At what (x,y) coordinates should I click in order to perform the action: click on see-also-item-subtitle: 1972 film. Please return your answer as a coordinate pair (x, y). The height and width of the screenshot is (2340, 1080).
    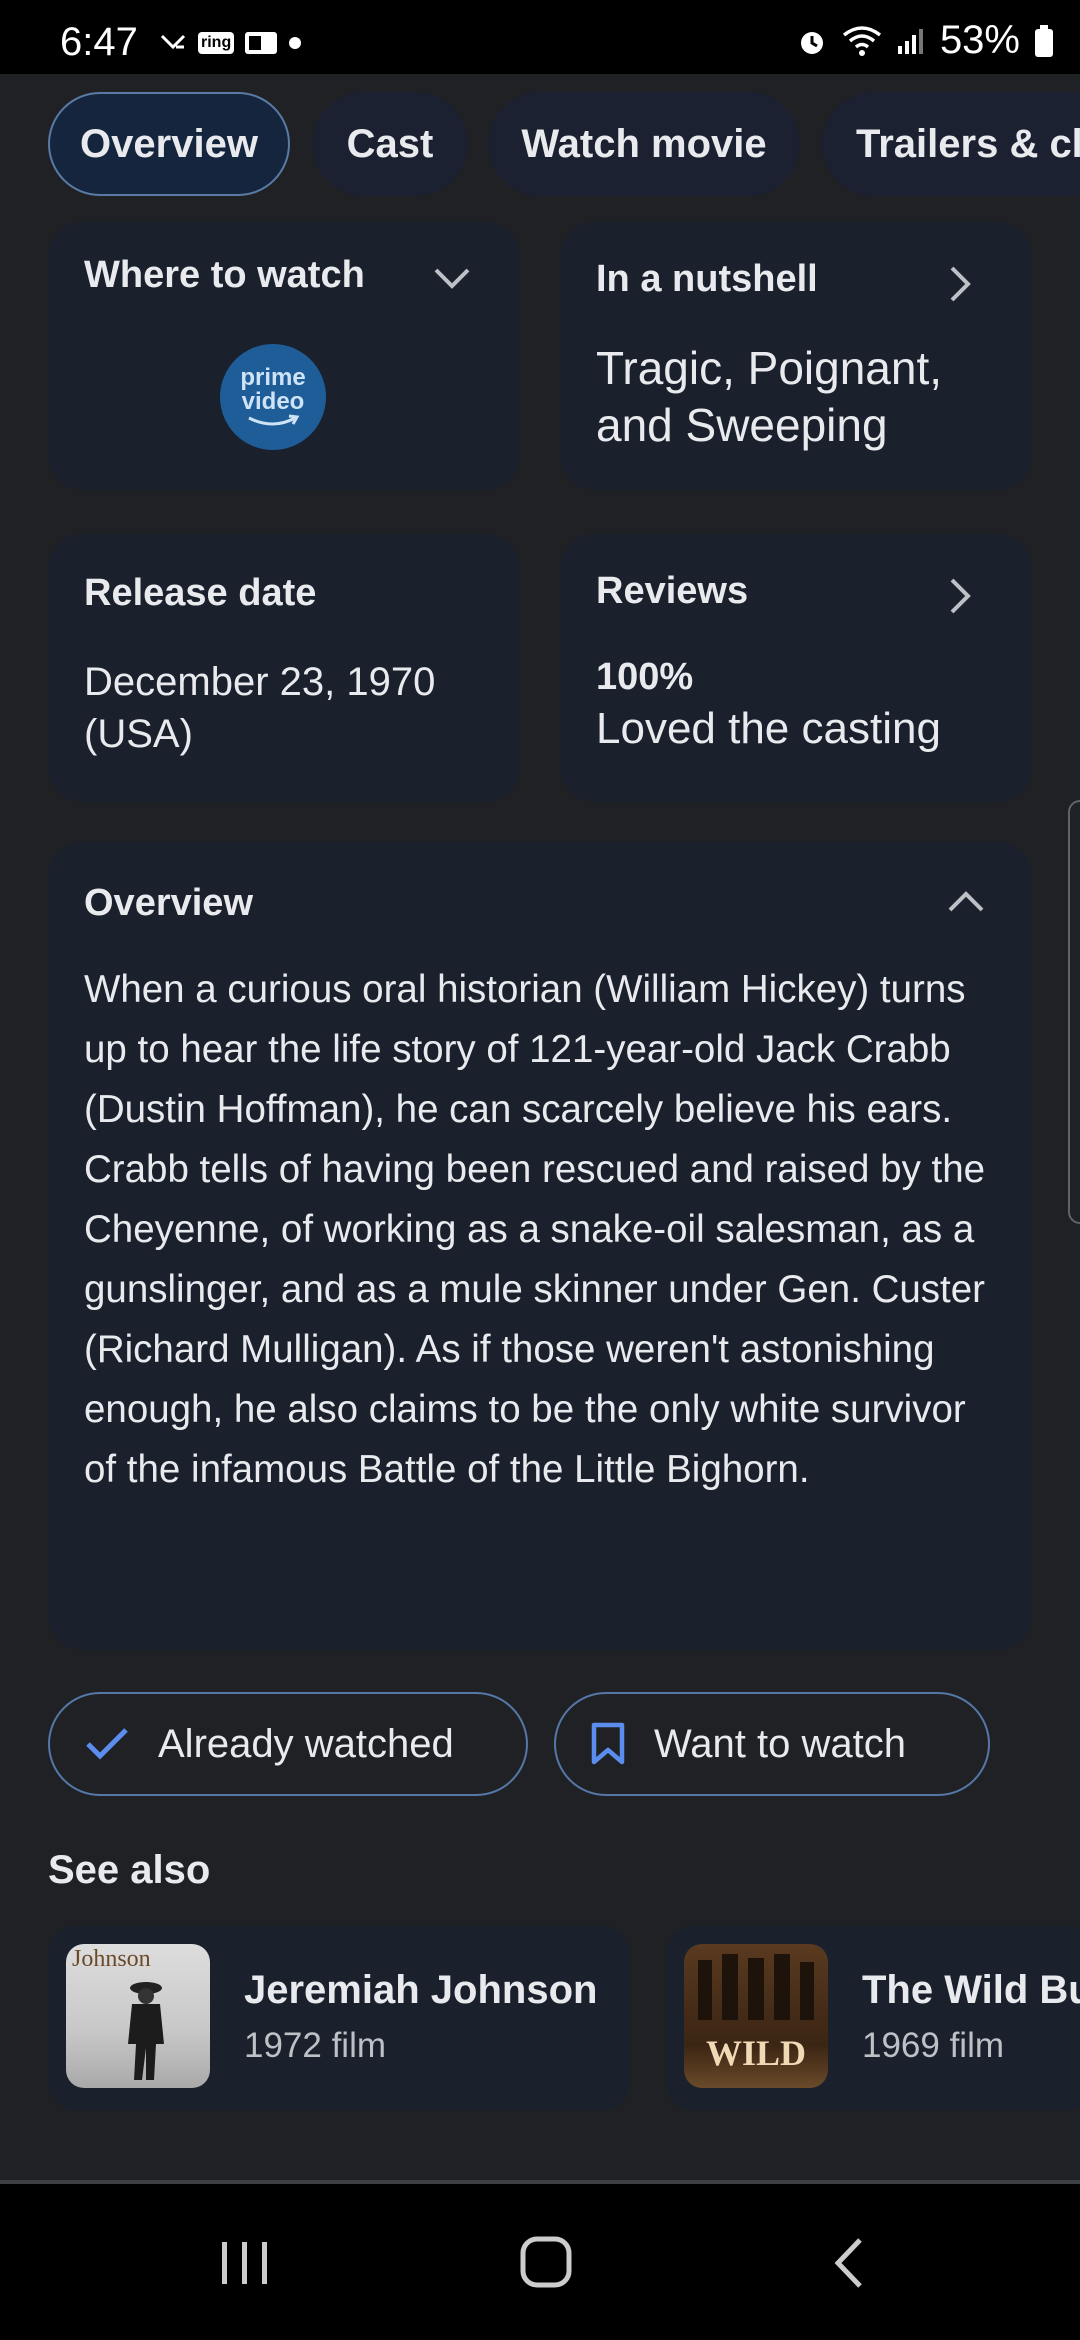
    Looking at the image, I should click on (315, 2045).